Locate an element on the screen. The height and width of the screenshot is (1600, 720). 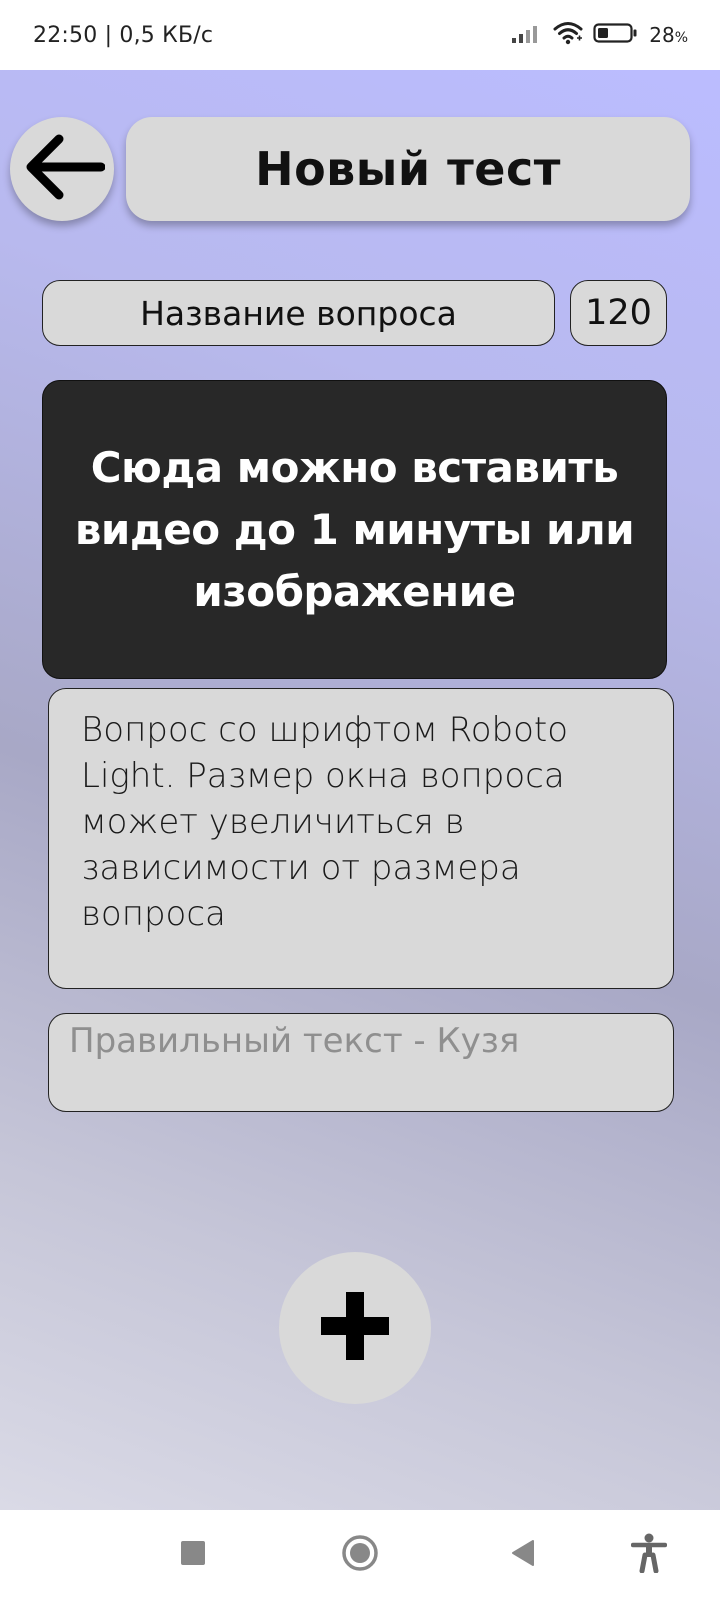
answer-input is located at coordinates (361, 1041).